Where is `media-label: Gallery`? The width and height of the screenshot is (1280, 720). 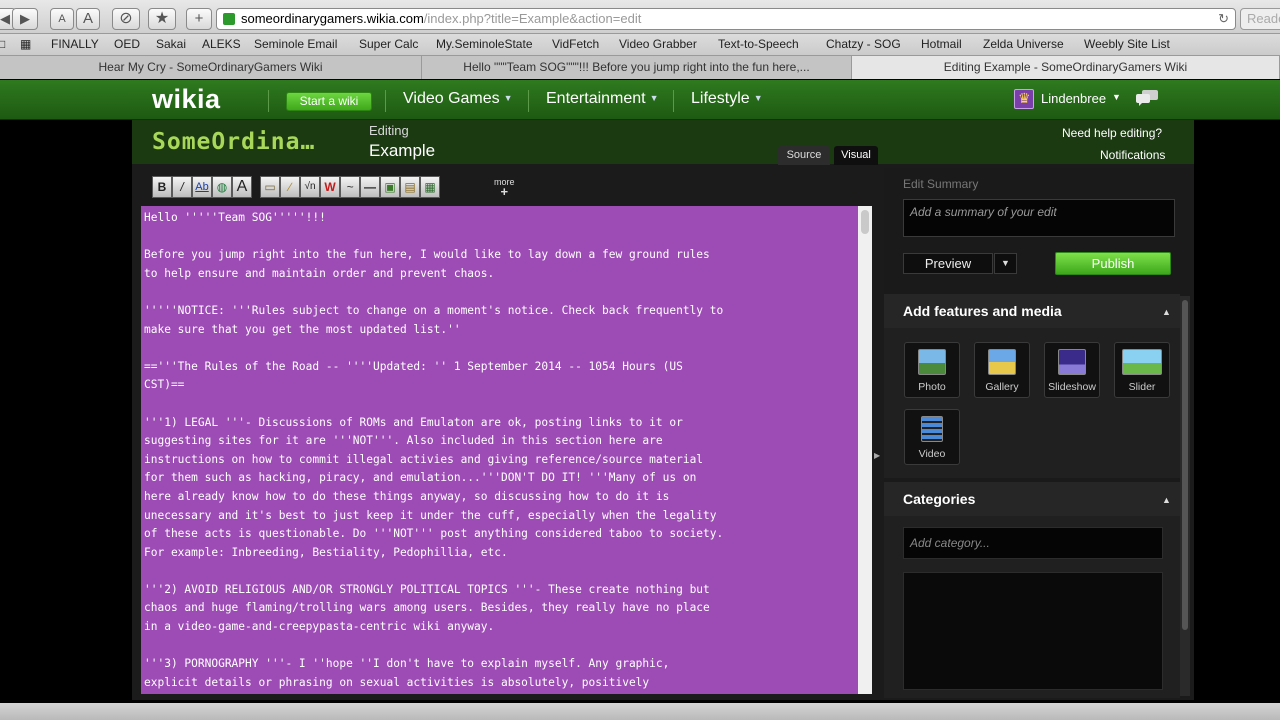
media-label: Gallery is located at coordinates (1002, 387).